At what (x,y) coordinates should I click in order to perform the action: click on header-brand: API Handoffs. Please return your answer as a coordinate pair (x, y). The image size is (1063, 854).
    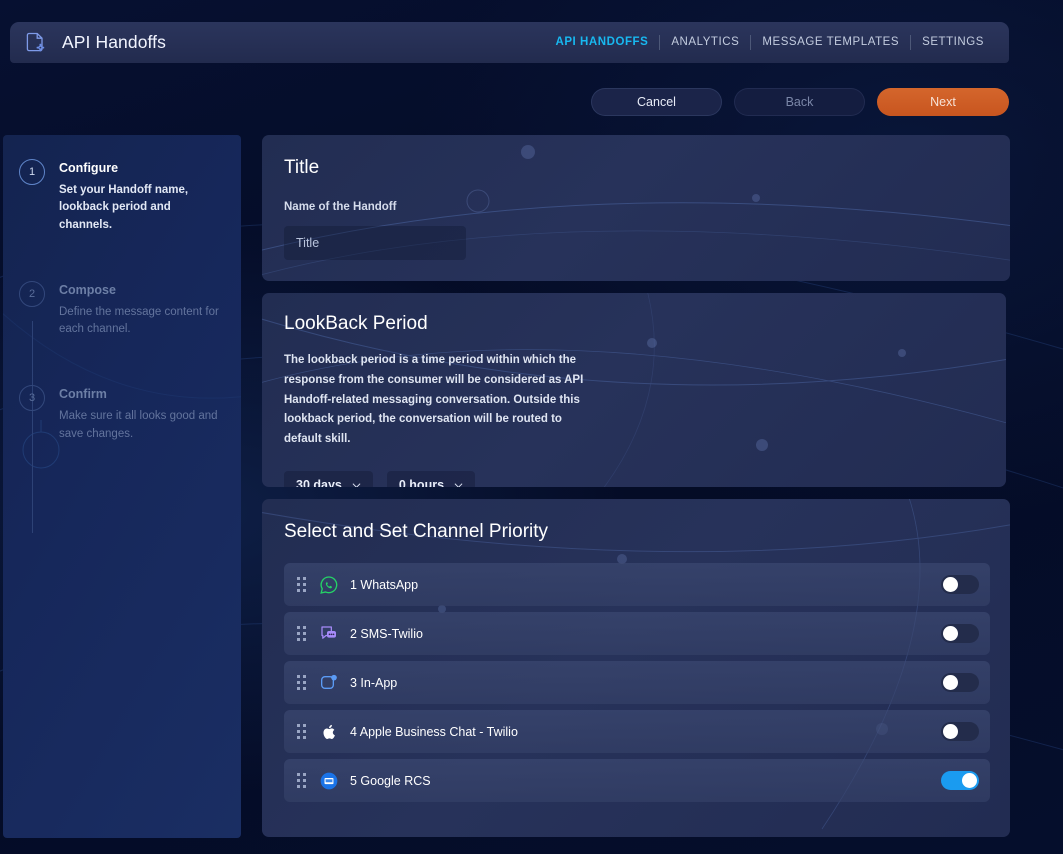
    Looking at the image, I should click on (88, 43).